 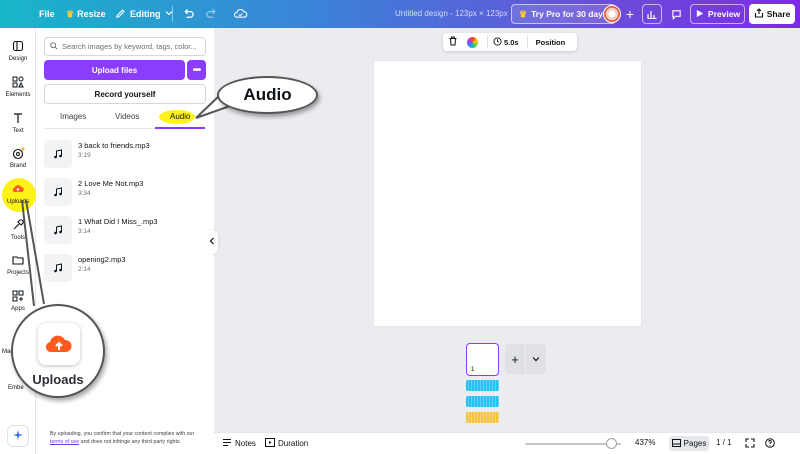 What do you see at coordinates (127, 116) in the screenshot?
I see `tab-videos: Videos` at bounding box center [127, 116].